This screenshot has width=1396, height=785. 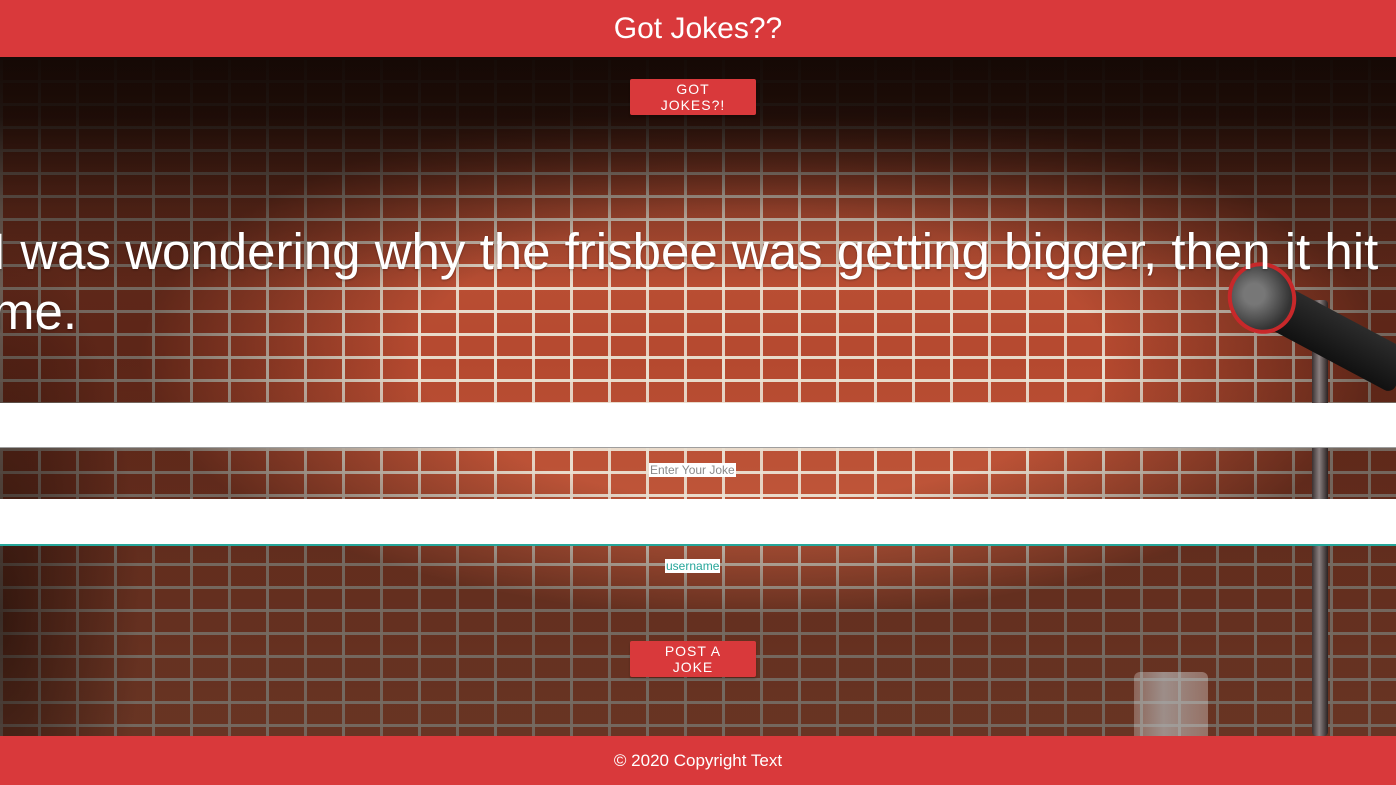 I want to click on top-navbar: Got Jokes??, so click(x=698, y=28).